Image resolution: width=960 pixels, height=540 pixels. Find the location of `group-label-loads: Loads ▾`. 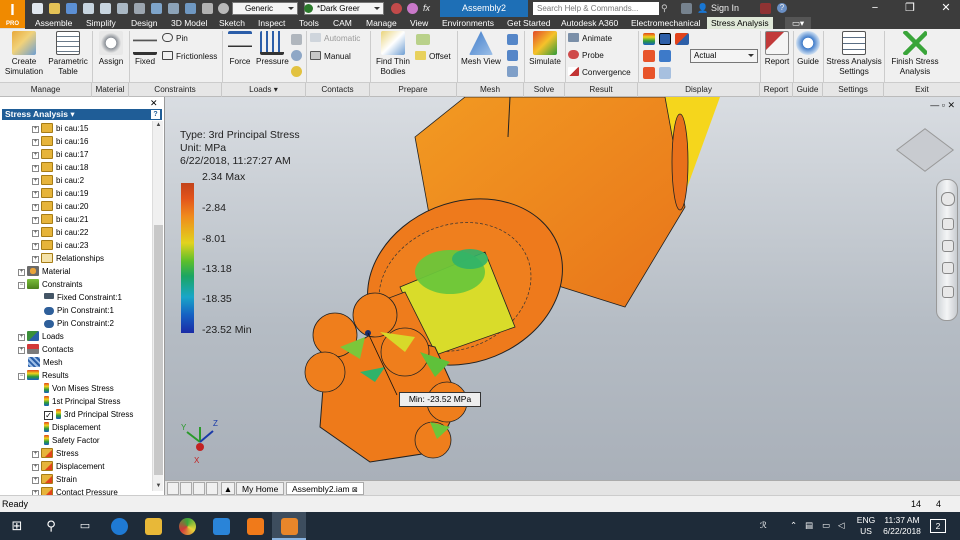

group-label-loads: Loads ▾ is located at coordinates (264, 90).